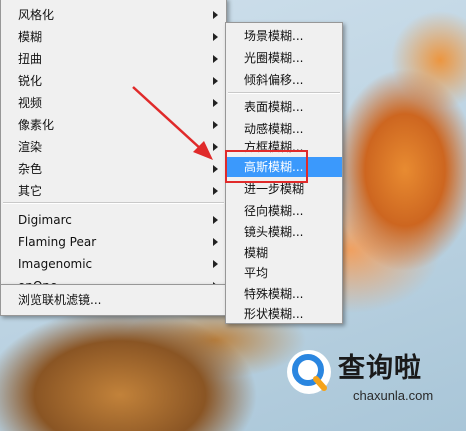 Image resolution: width=466 pixels, height=431 pixels. Describe the element at coordinates (393, 395) in the screenshot. I see `watermark-url: chaxunla.com` at that location.